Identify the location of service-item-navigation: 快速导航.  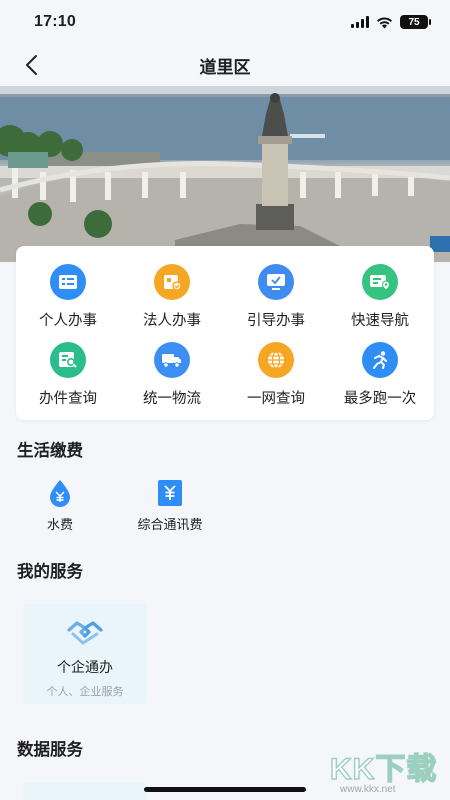
(380, 299).